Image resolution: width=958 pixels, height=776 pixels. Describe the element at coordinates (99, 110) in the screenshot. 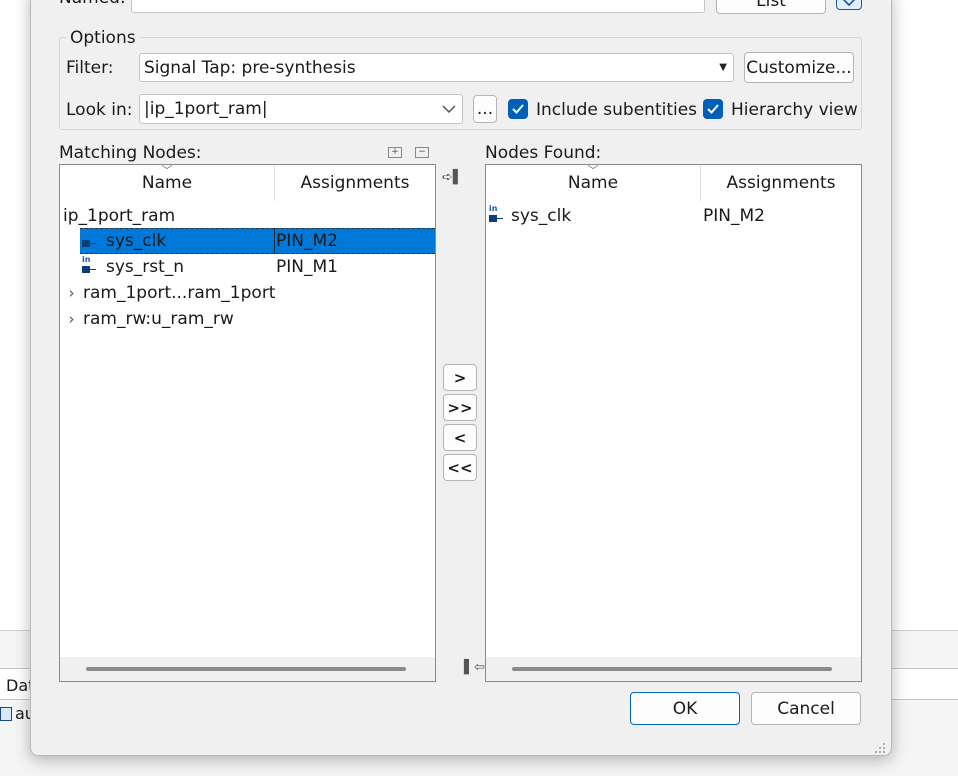

I see `look-in-label: Look in:` at that location.